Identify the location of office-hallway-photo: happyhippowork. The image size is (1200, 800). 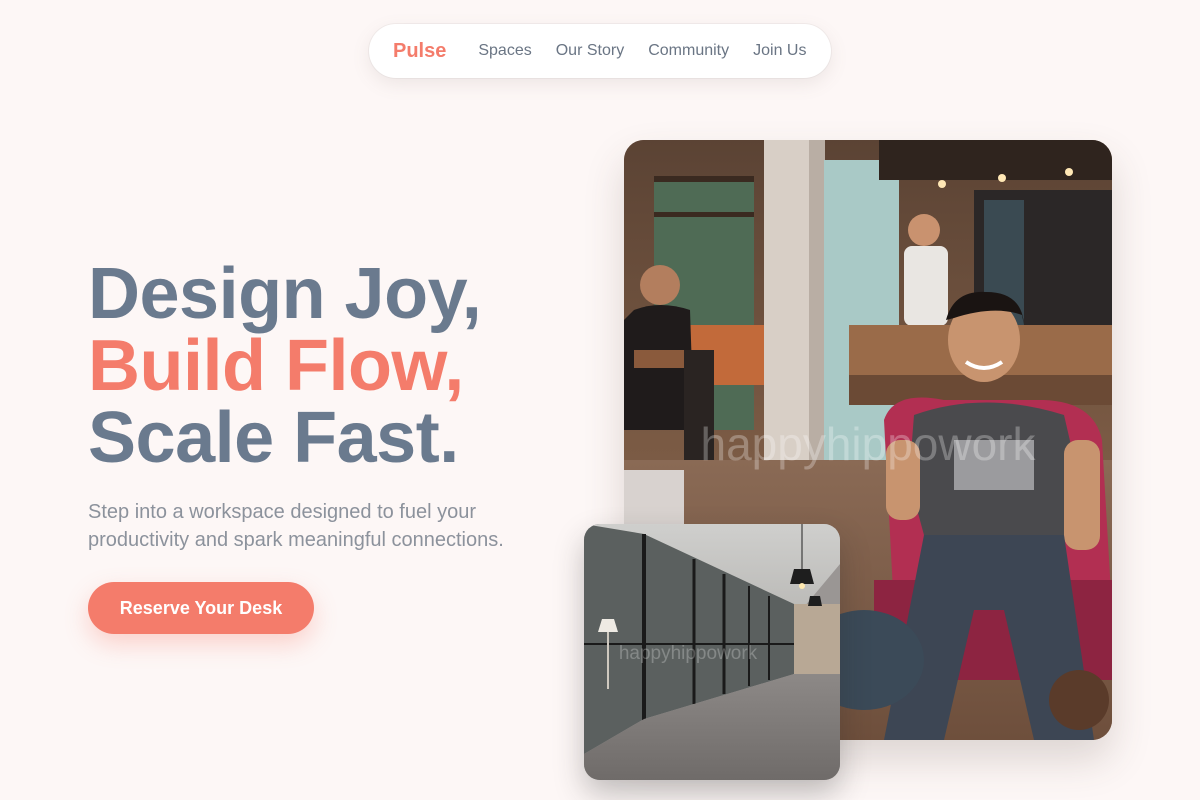
(712, 652).